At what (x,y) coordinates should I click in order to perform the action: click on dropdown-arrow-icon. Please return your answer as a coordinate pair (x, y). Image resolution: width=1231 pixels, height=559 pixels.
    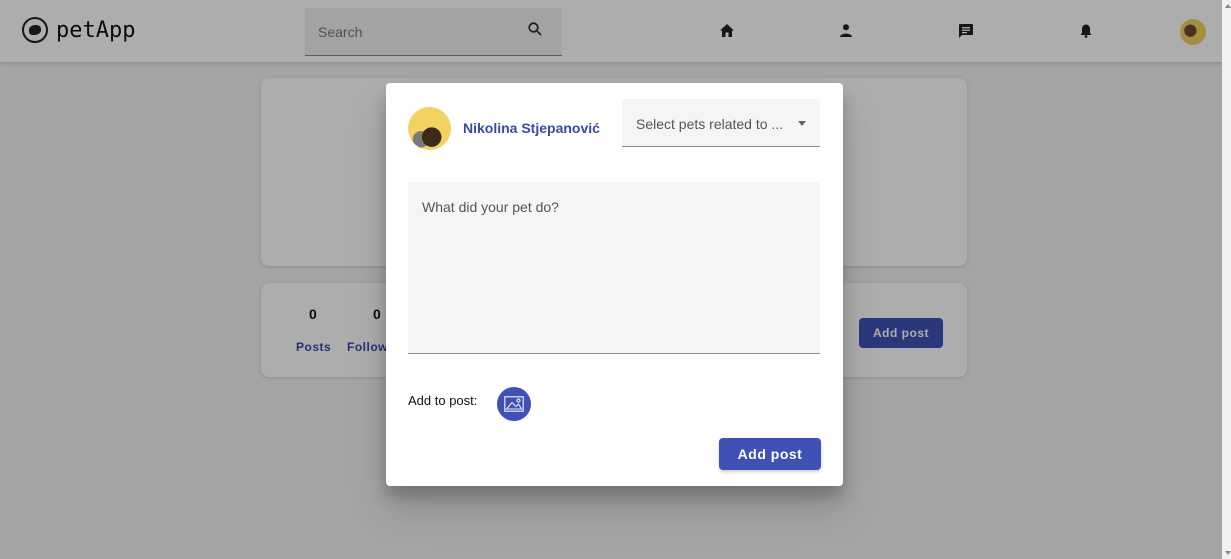
    Looking at the image, I should click on (802, 123).